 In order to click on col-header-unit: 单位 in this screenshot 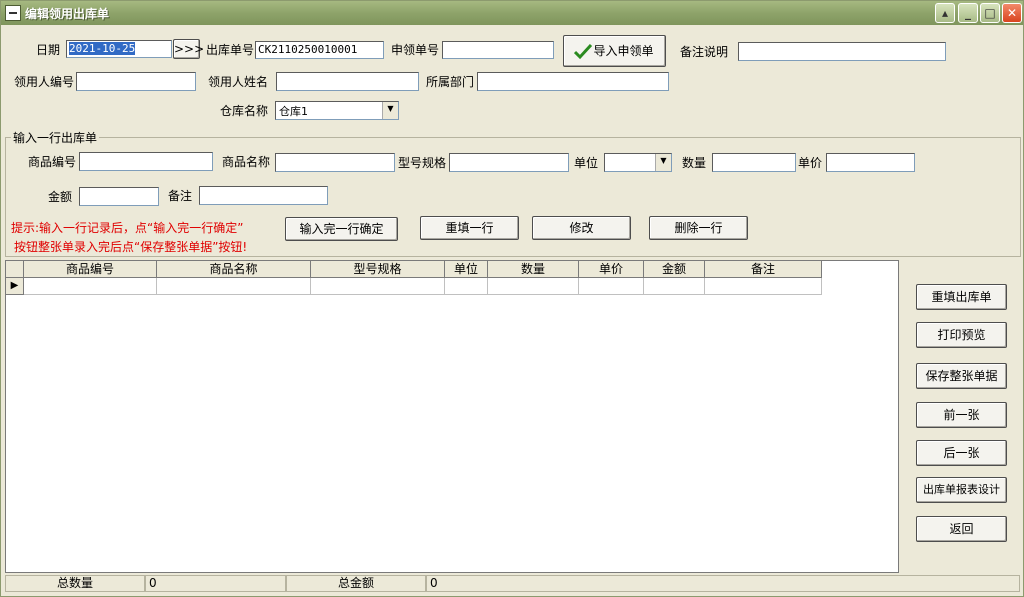, I will do `click(466, 269)`.